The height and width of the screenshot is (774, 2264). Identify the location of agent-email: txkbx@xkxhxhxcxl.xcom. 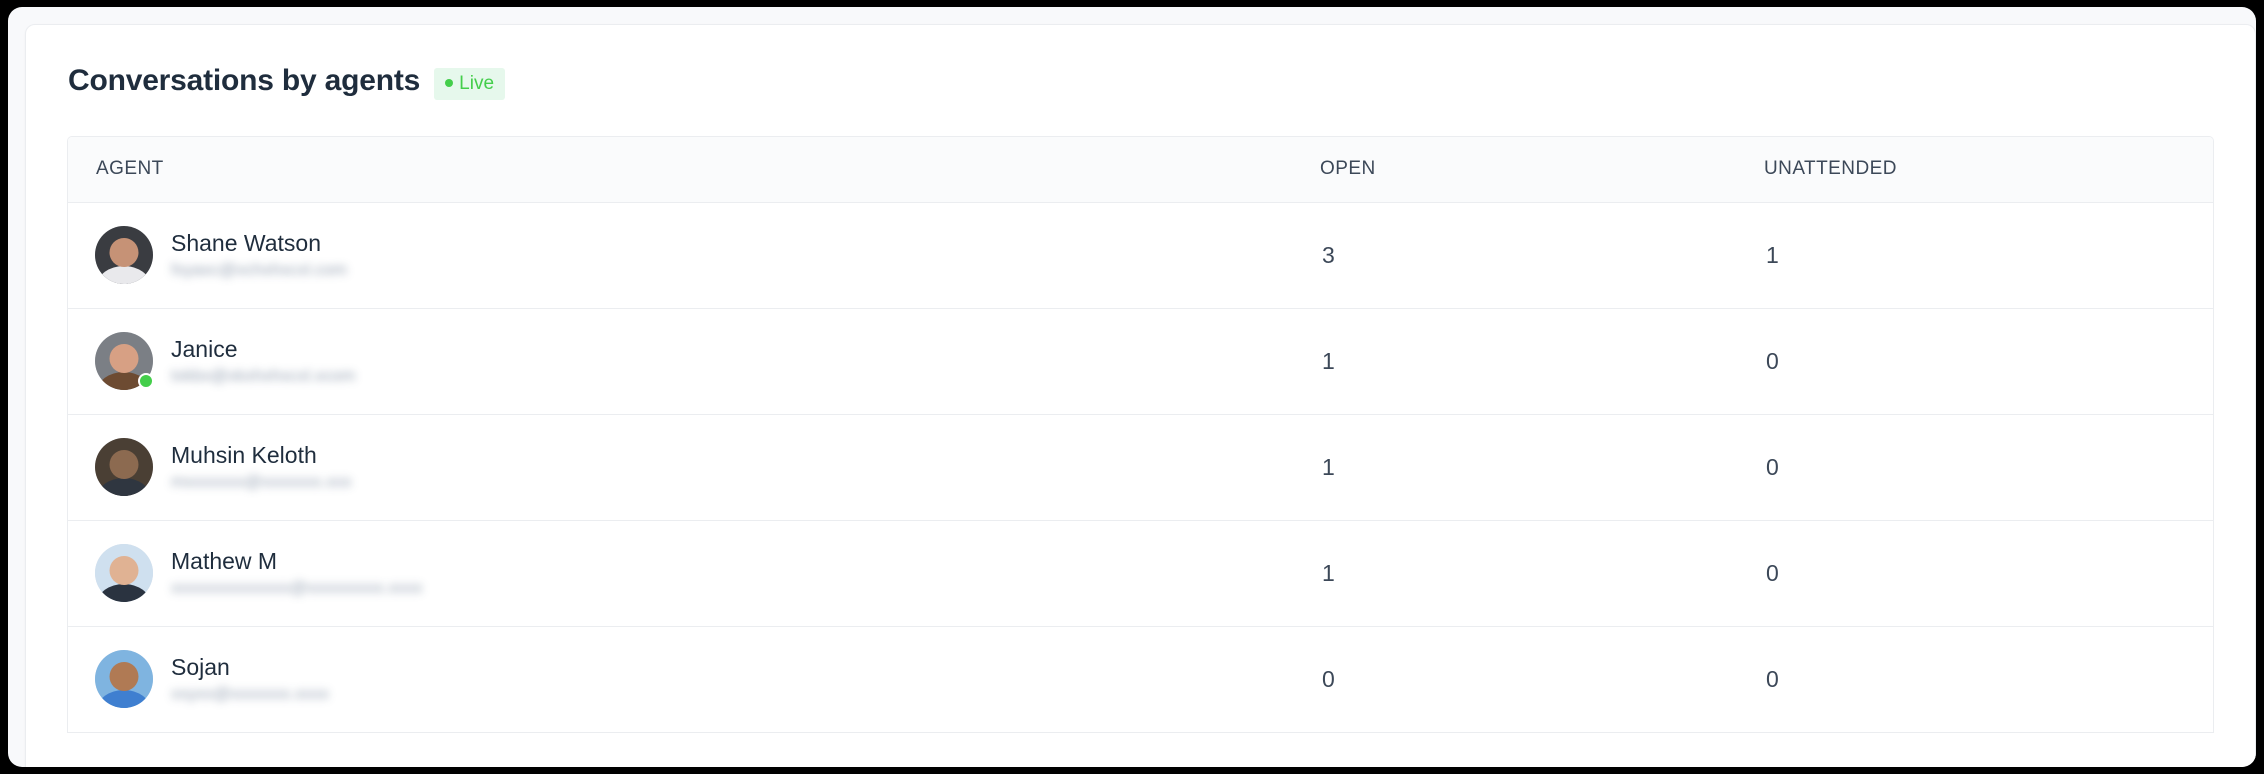
(263, 375).